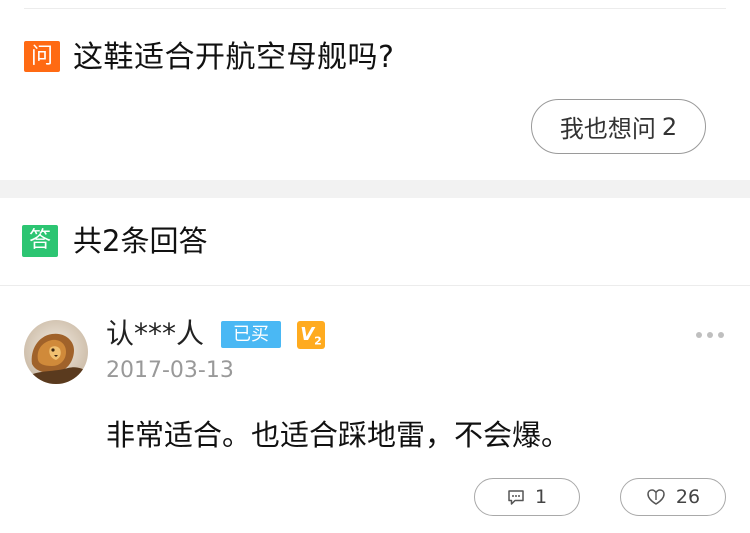  Describe the element at coordinates (251, 334) in the screenshot. I see `bought-badge: 已买` at that location.